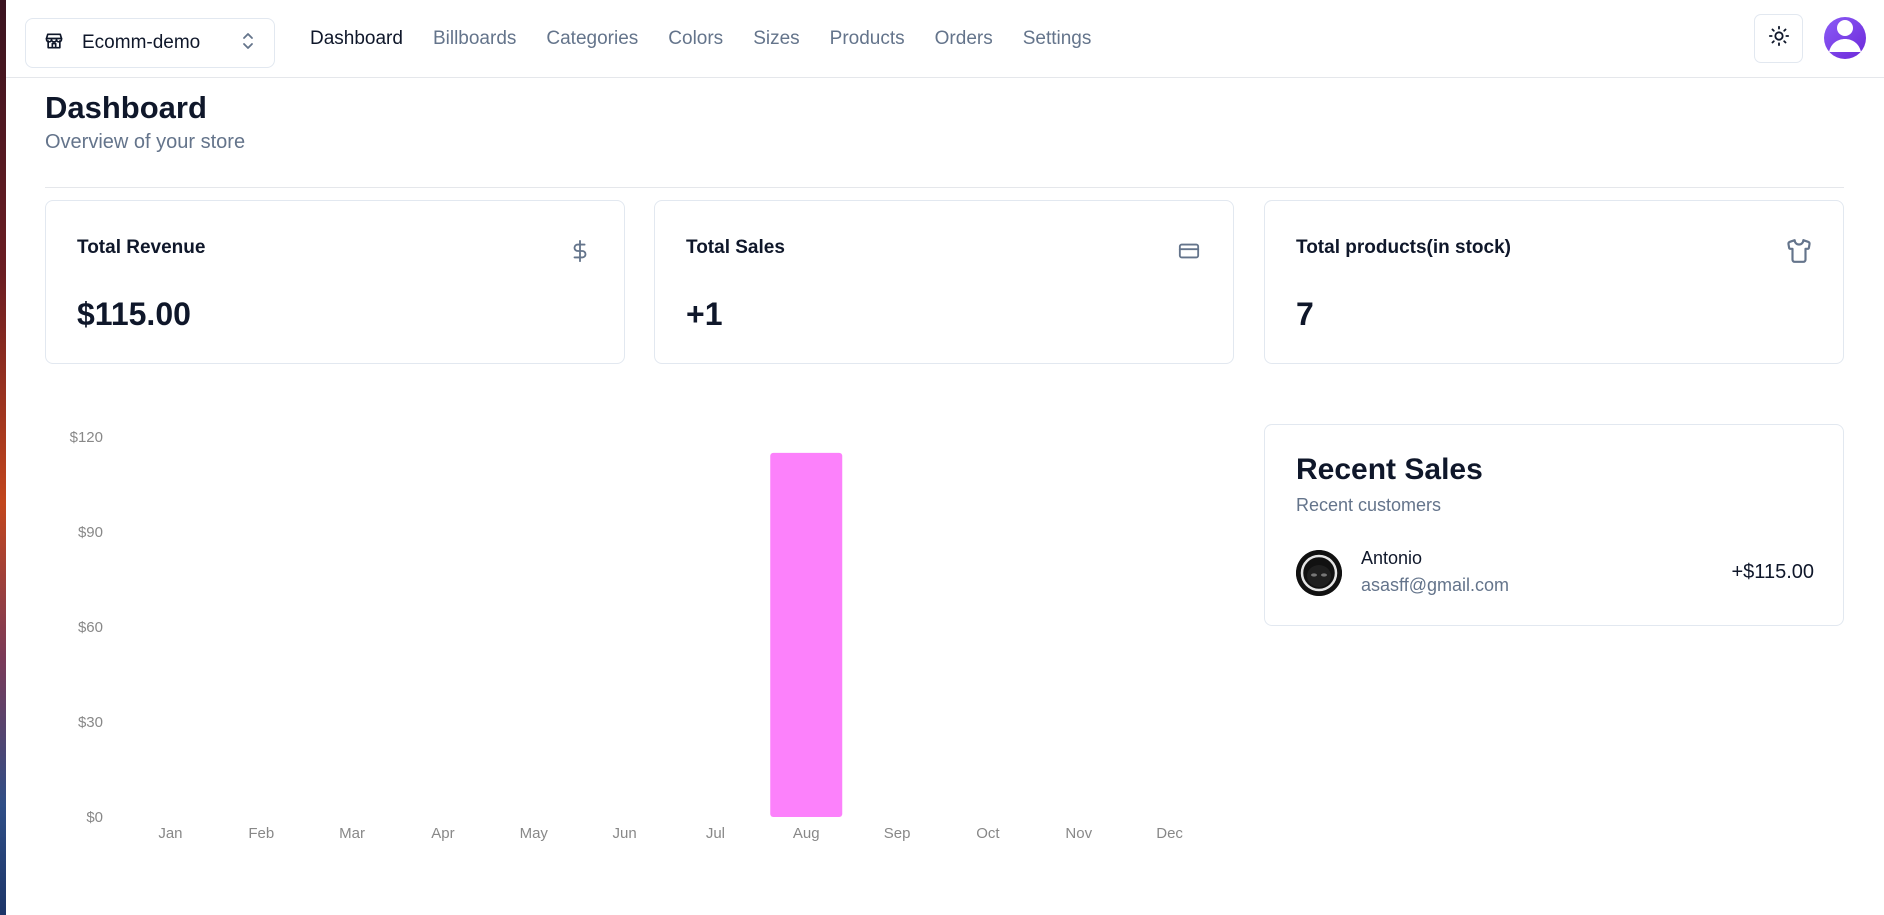 The width and height of the screenshot is (1884, 915). Describe the element at coordinates (442, 833) in the screenshot. I see `x-tick-label: Apr` at that location.